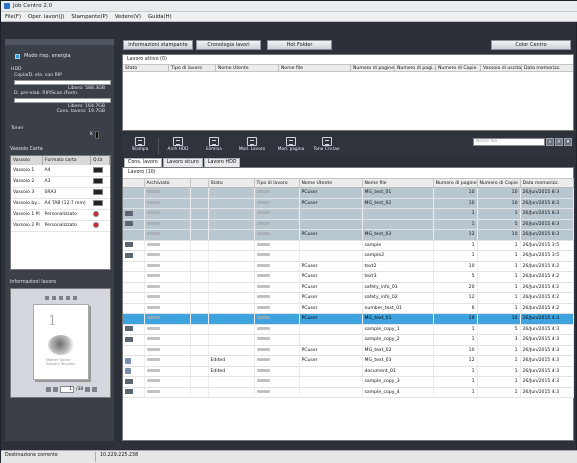 The width and height of the screenshot is (577, 463). Describe the element at coordinates (509, 142) in the screenshot. I see `search-input: Nome file` at that location.